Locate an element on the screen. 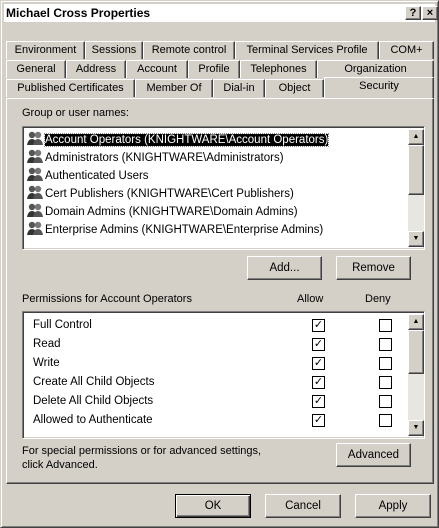 This screenshot has height=528, width=439. tab-environment: Environment is located at coordinates (45, 50).